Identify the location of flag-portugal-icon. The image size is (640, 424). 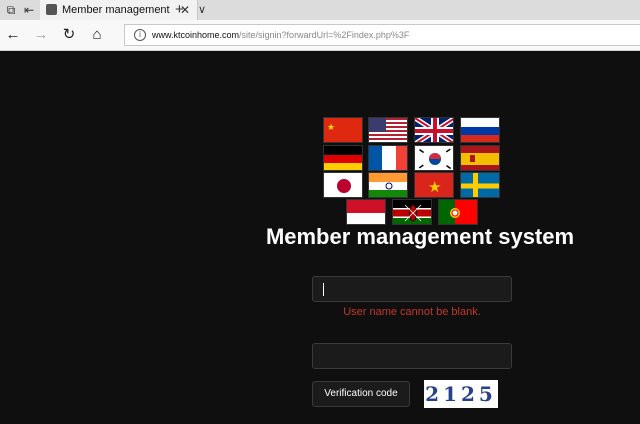
(458, 212).